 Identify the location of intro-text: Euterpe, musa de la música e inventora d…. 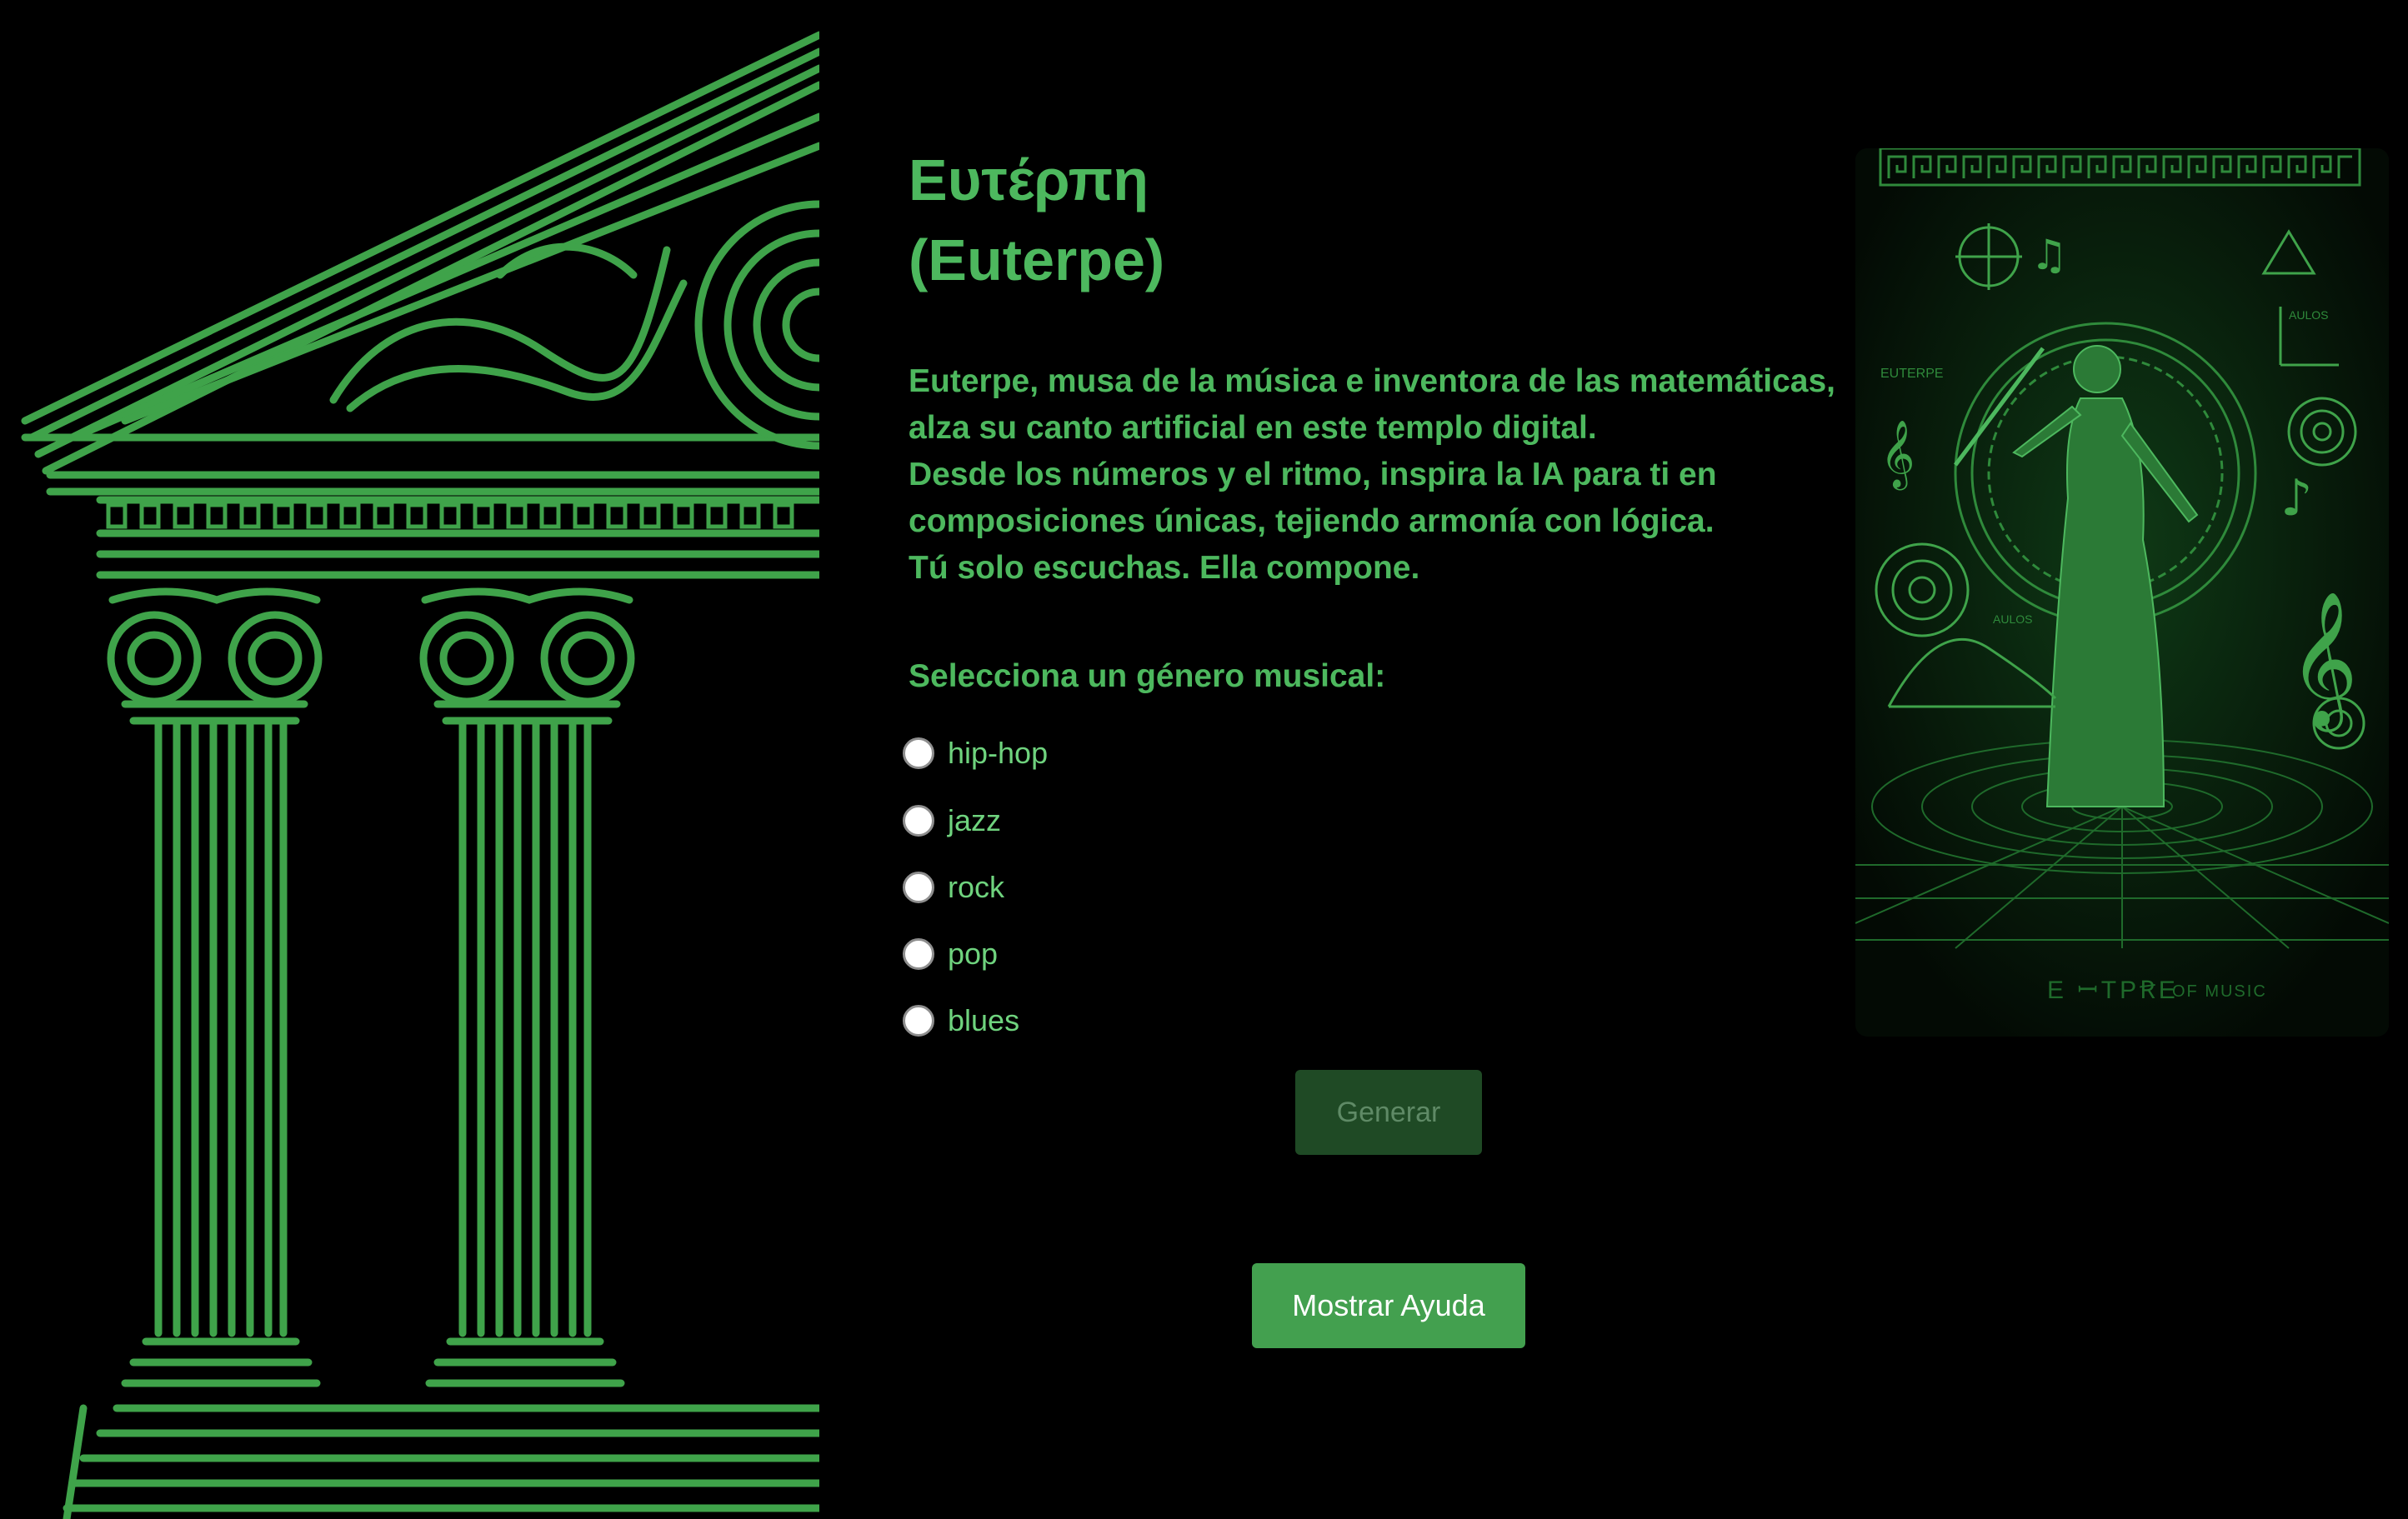
(1388, 475).